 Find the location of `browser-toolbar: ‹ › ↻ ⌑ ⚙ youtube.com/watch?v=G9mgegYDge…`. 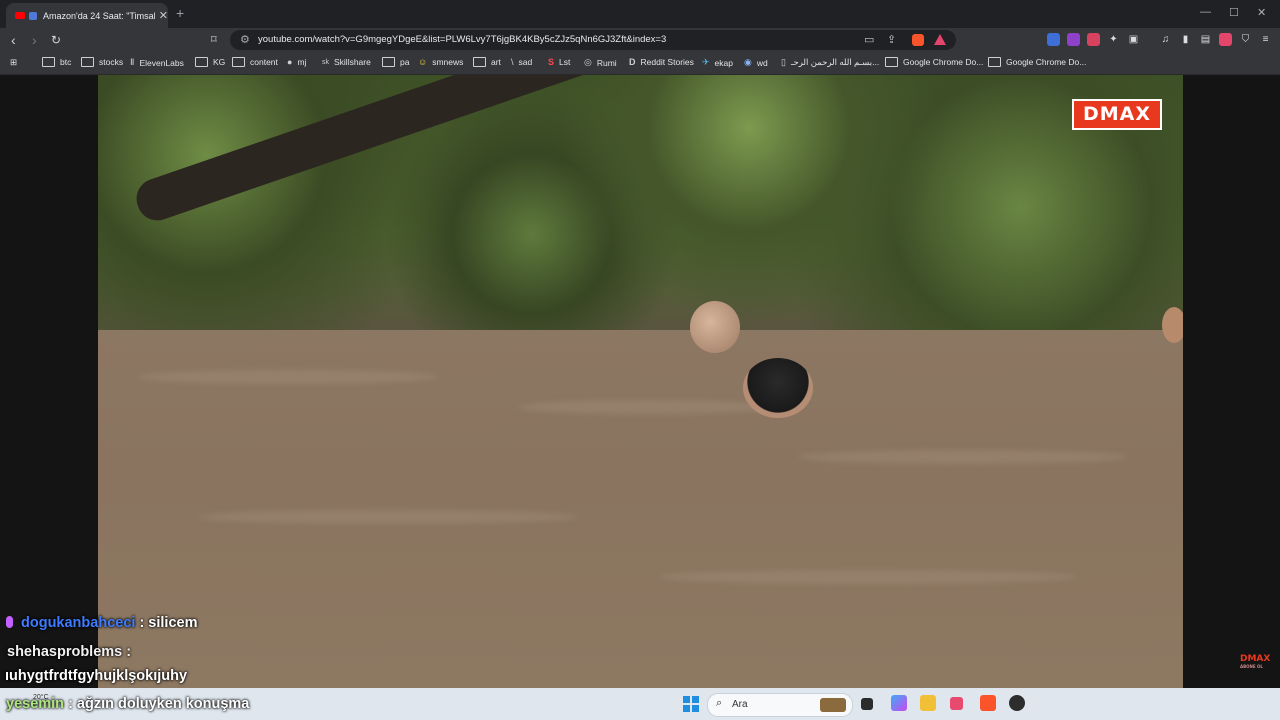

browser-toolbar: ‹ › ↻ ⌑ ⚙ youtube.com/watch?v=G9mgegYDge… is located at coordinates (640, 40).